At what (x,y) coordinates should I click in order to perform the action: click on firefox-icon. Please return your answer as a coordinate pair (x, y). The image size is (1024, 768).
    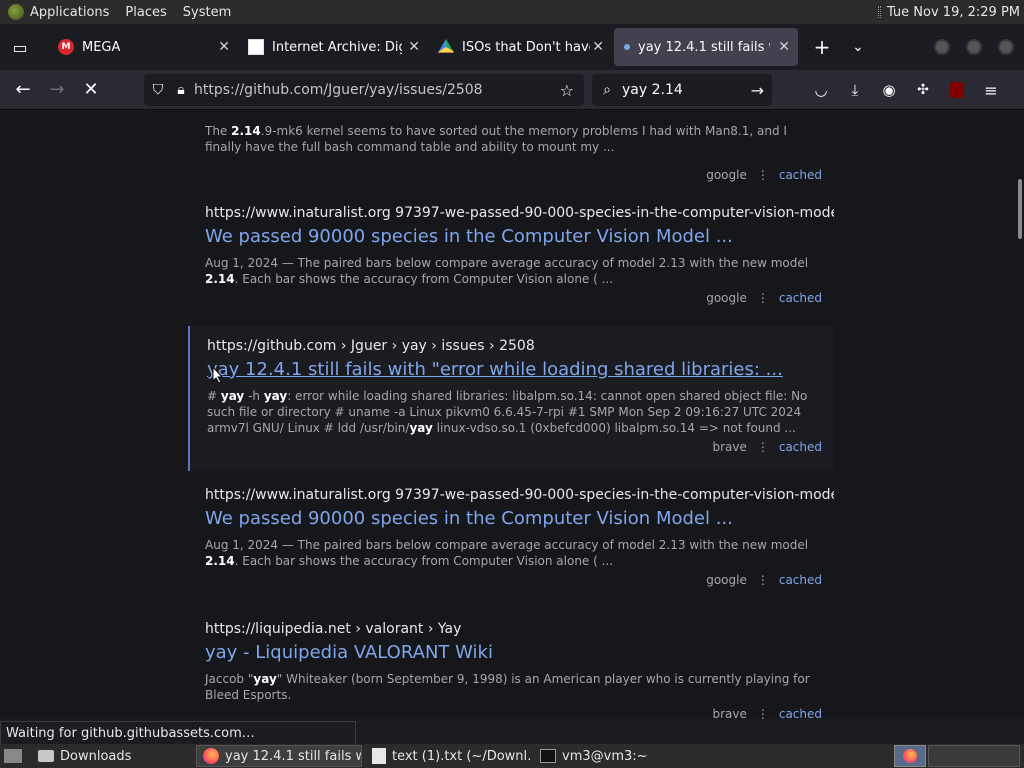
    Looking at the image, I should click on (211, 756).